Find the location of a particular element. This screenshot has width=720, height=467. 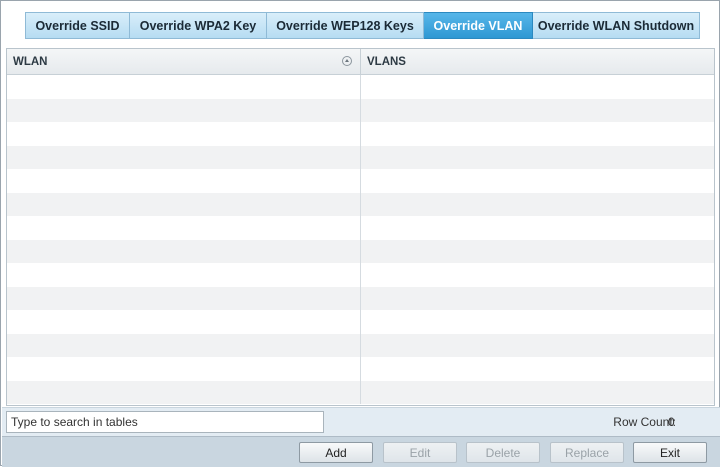

table-header: WLAN VLANS is located at coordinates (360, 62).